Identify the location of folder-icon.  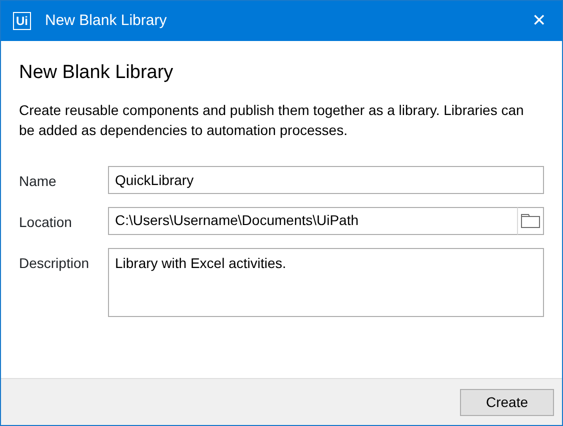
(530, 220).